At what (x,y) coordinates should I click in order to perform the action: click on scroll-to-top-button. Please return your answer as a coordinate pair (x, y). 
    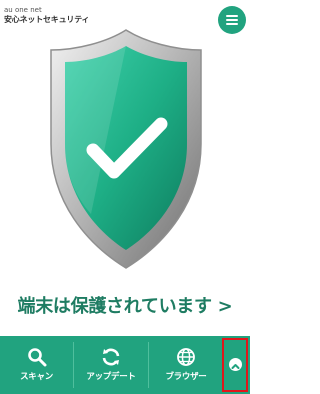
    Looking at the image, I should click on (235, 365).